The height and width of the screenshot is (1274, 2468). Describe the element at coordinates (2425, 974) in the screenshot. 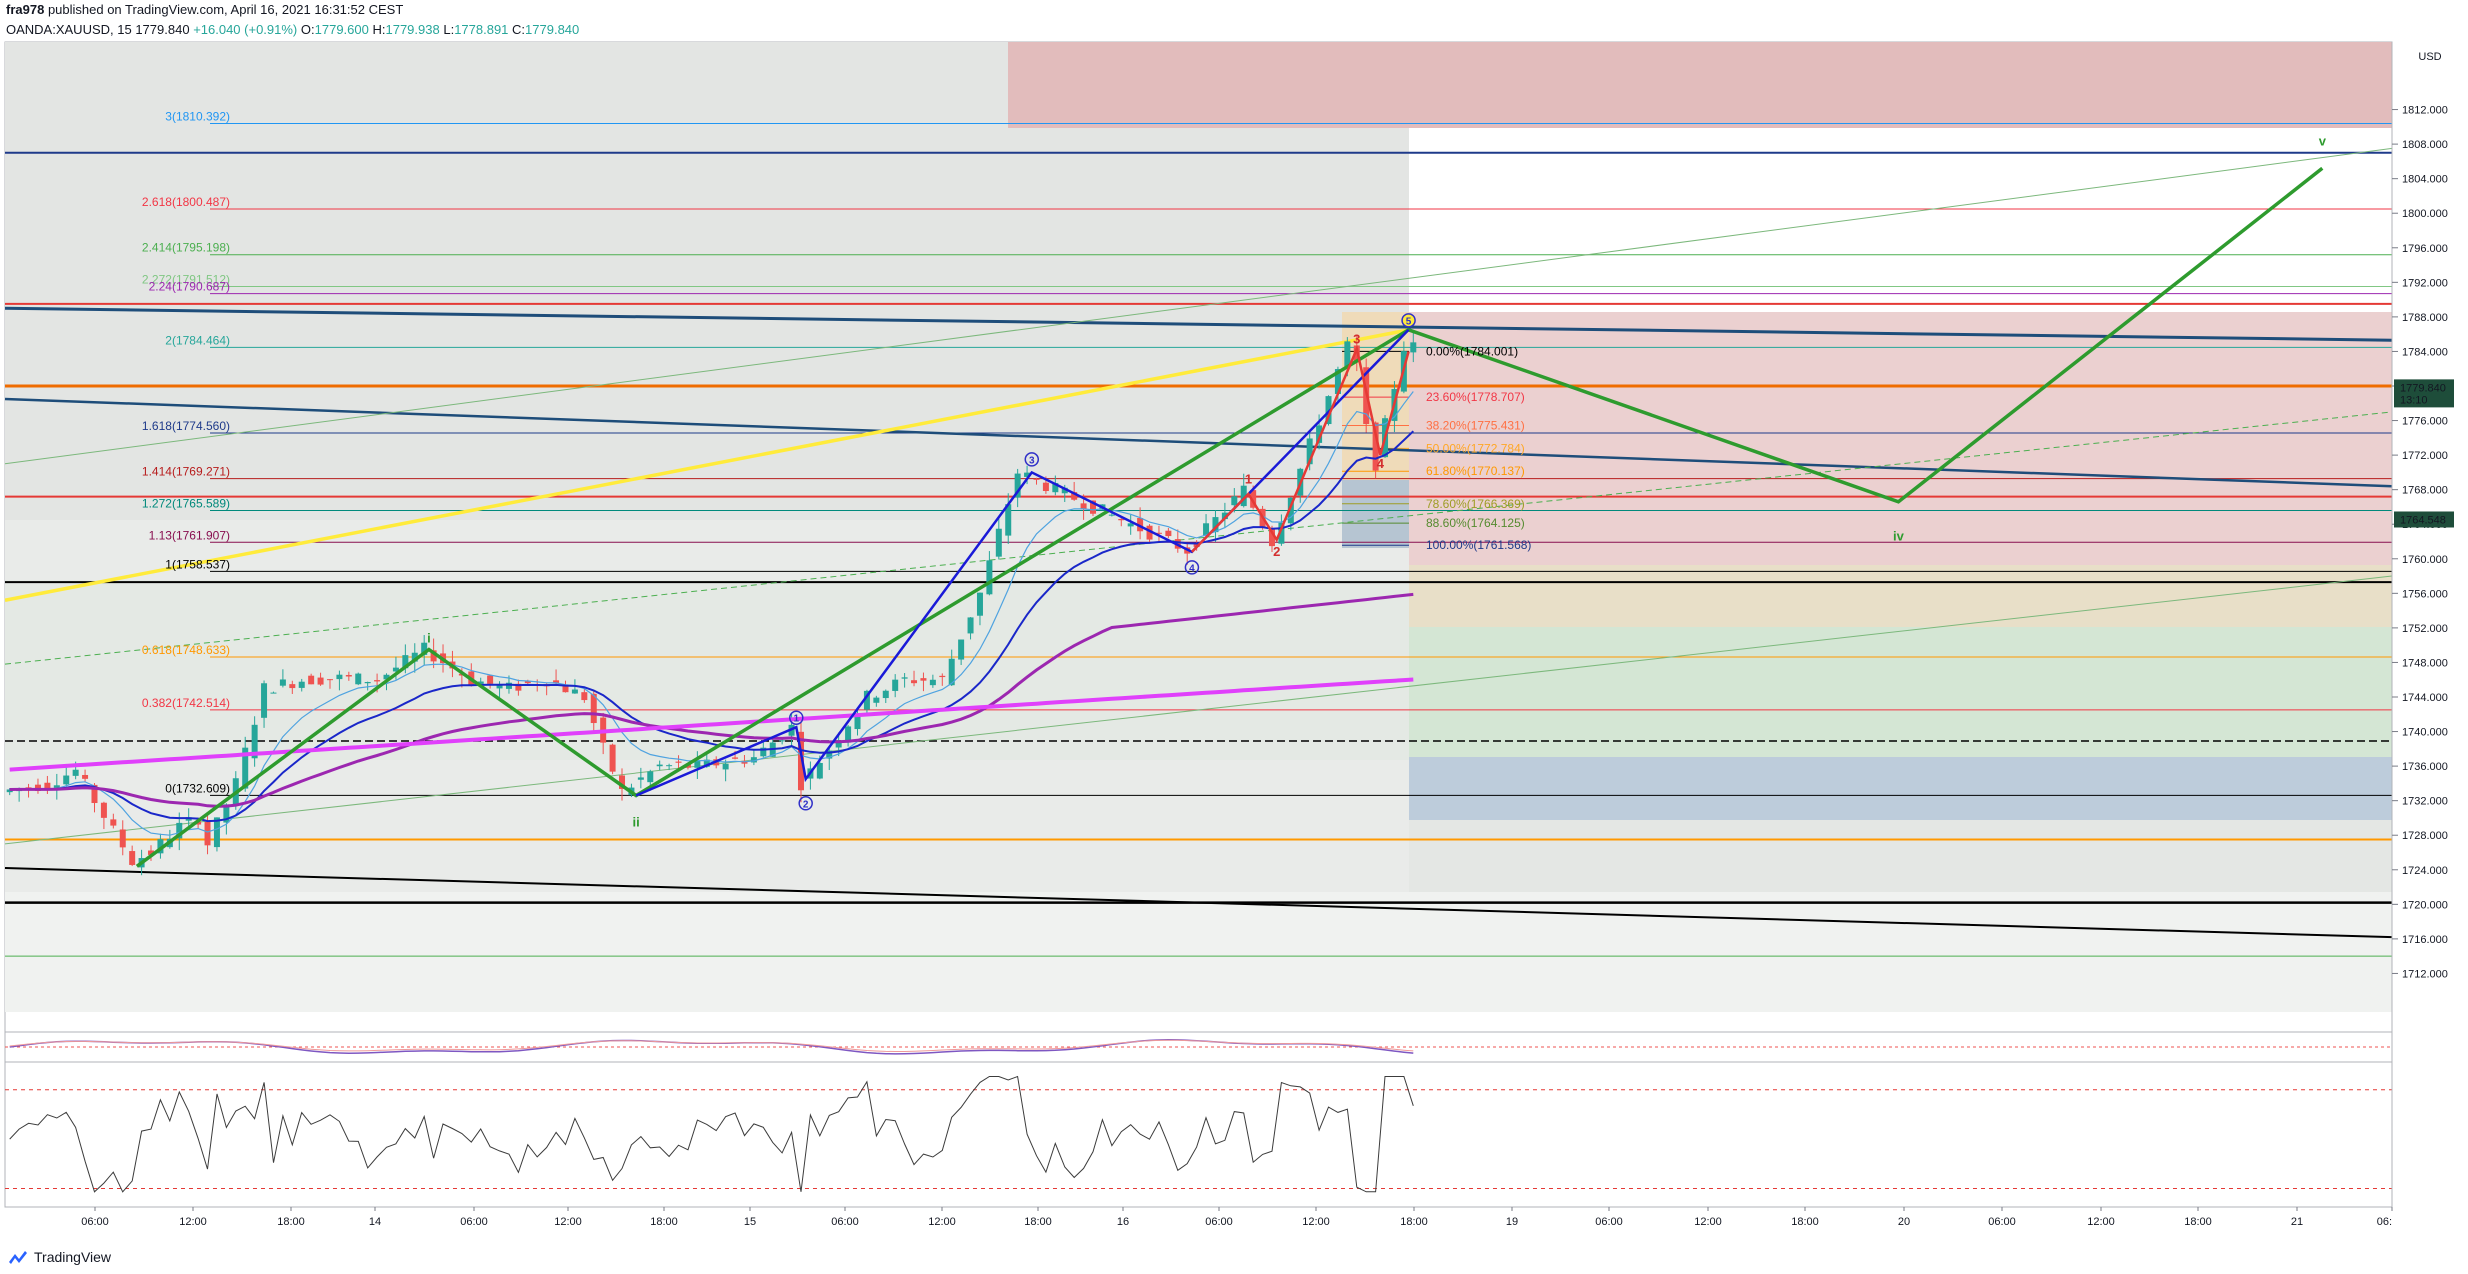

I see `y-tick-label-25: 1712.000` at that location.